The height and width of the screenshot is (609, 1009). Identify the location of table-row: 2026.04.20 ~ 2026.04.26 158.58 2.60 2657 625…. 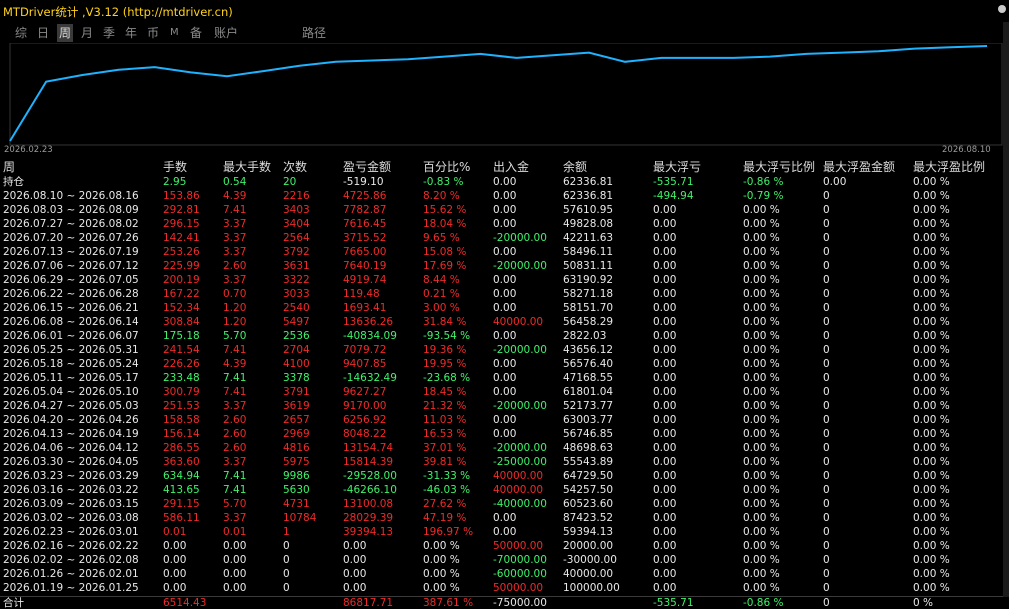
(501, 420).